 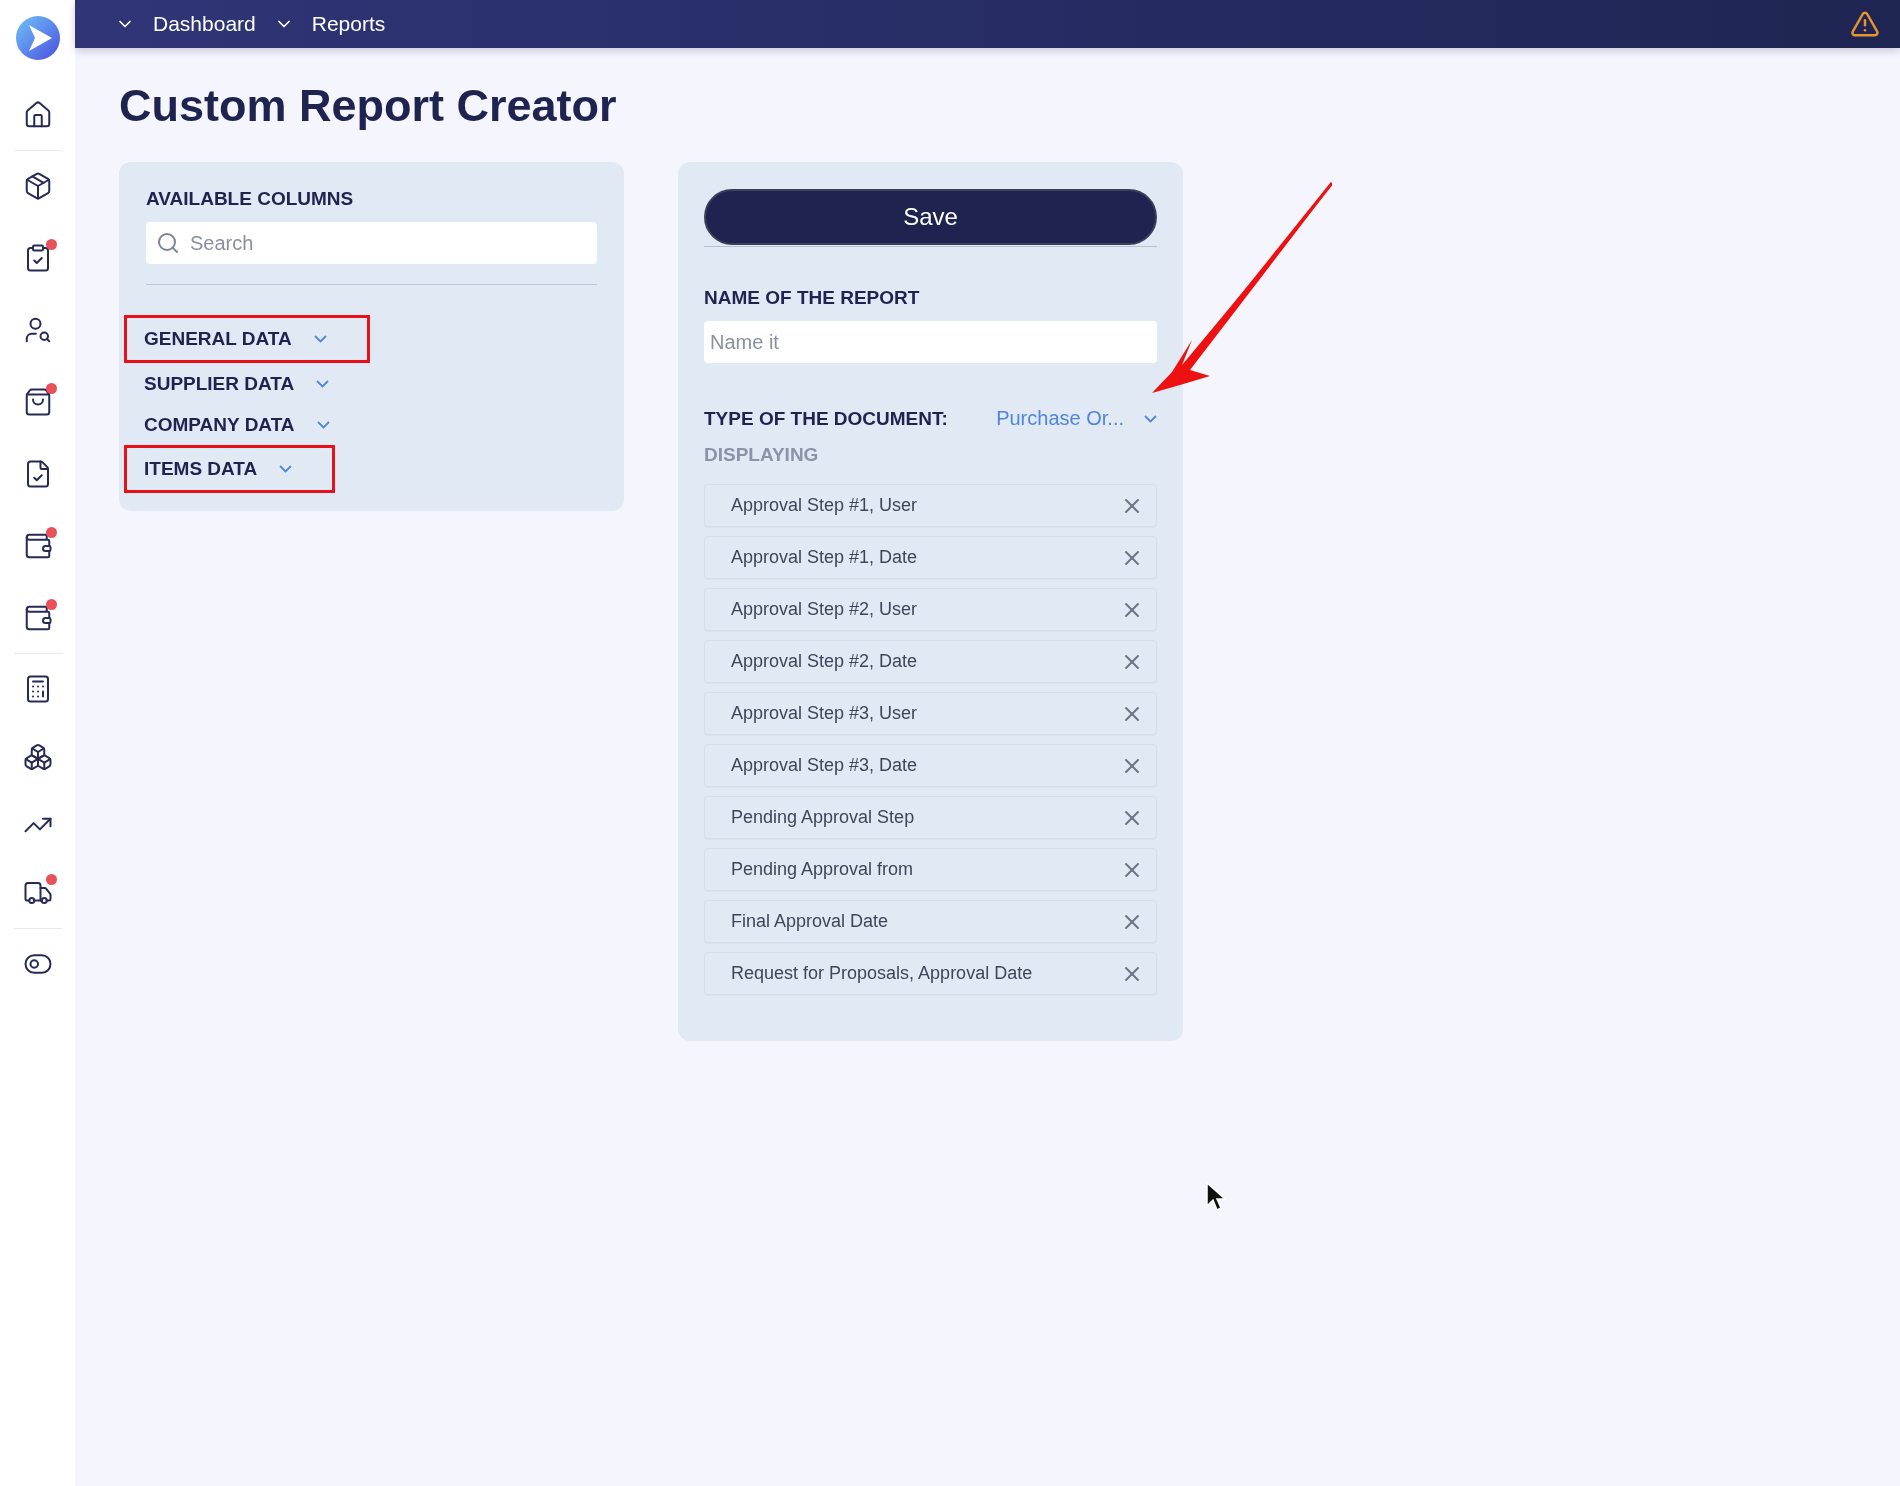 What do you see at coordinates (826, 418) in the screenshot?
I see `field-label: TYPE OF THE DOCUMENT:` at bounding box center [826, 418].